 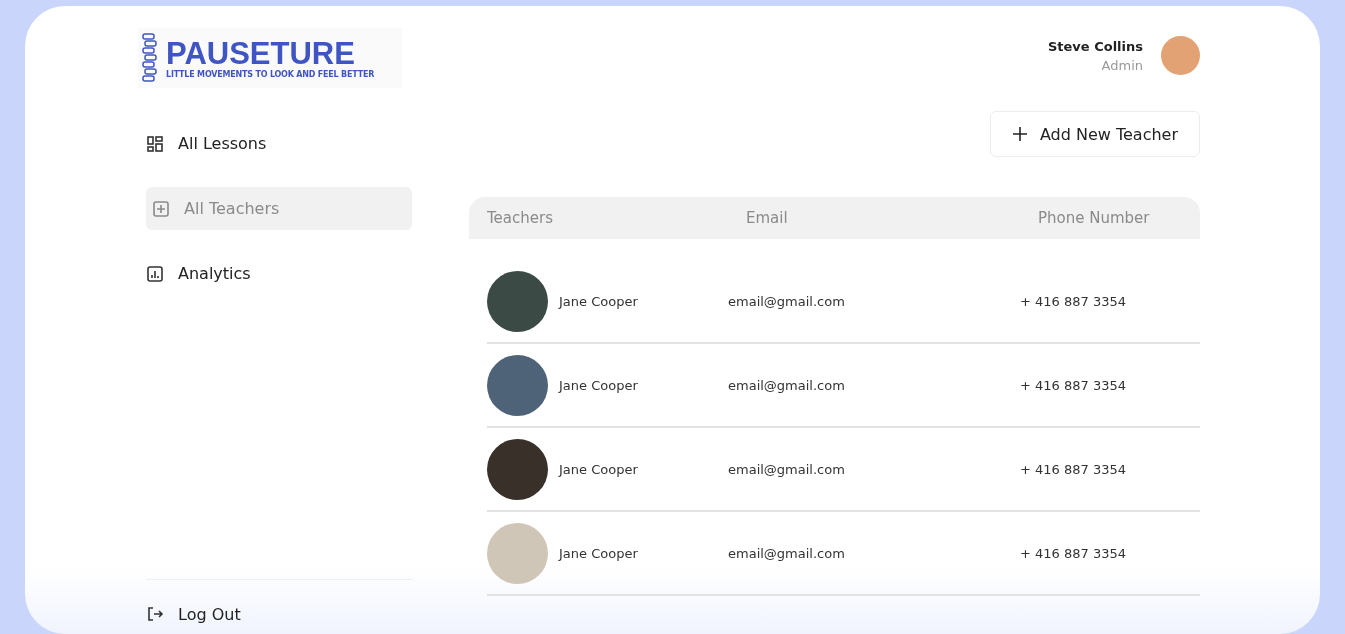 What do you see at coordinates (1094, 218) in the screenshot?
I see `column-header: Phone Number` at bounding box center [1094, 218].